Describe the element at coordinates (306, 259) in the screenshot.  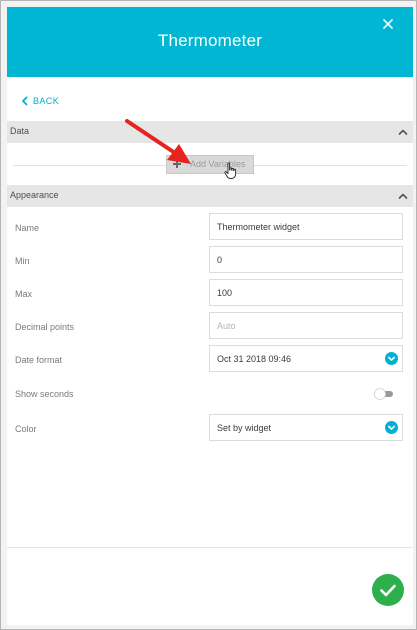
I see `min-input: 0` at that location.